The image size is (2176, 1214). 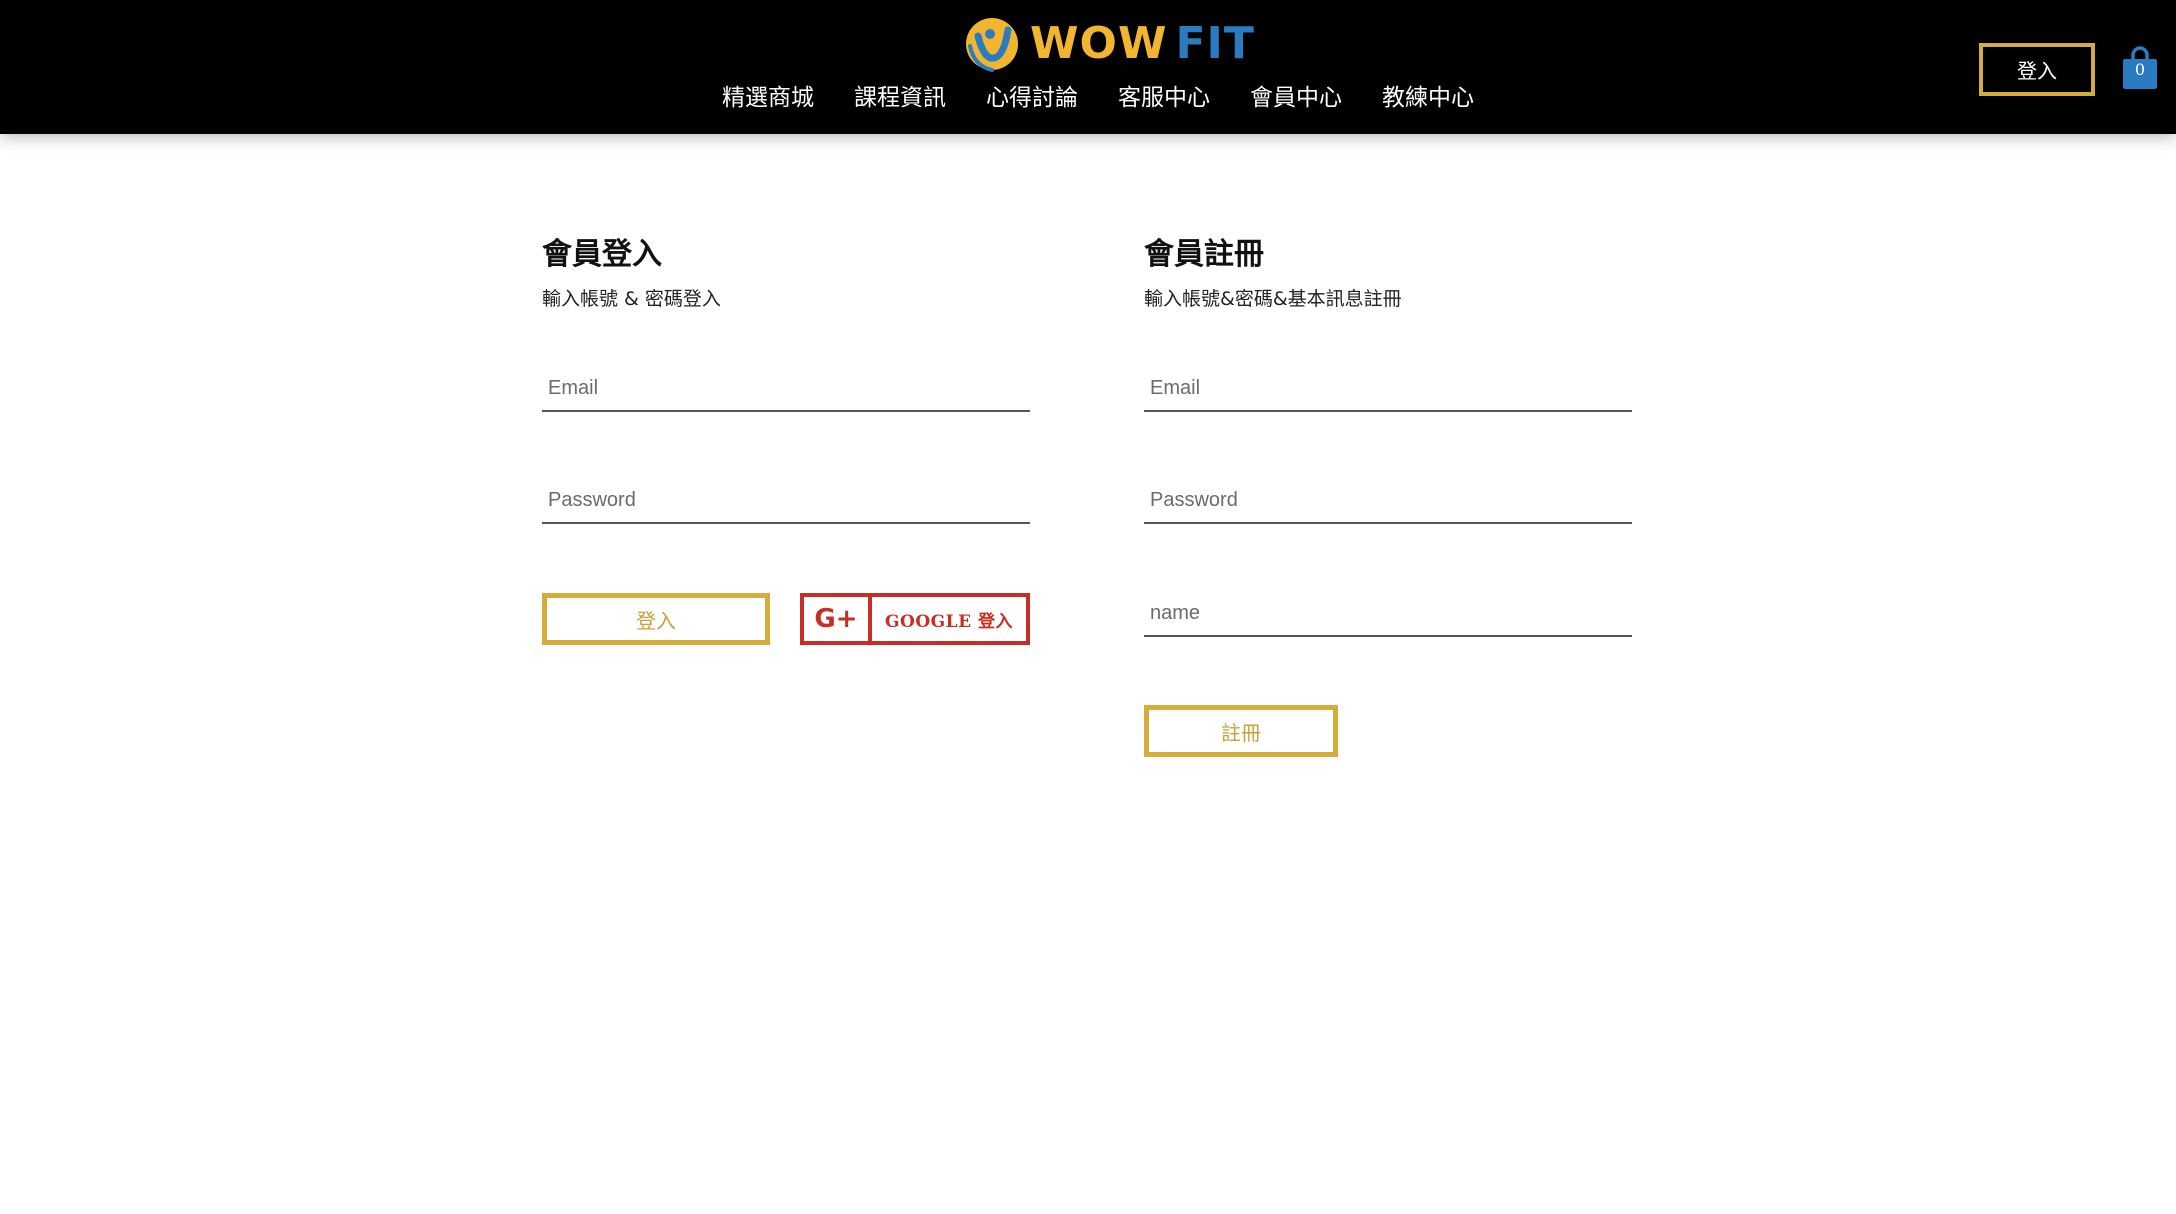 I want to click on nav-item-member-center: 會員中心, so click(x=1296, y=98).